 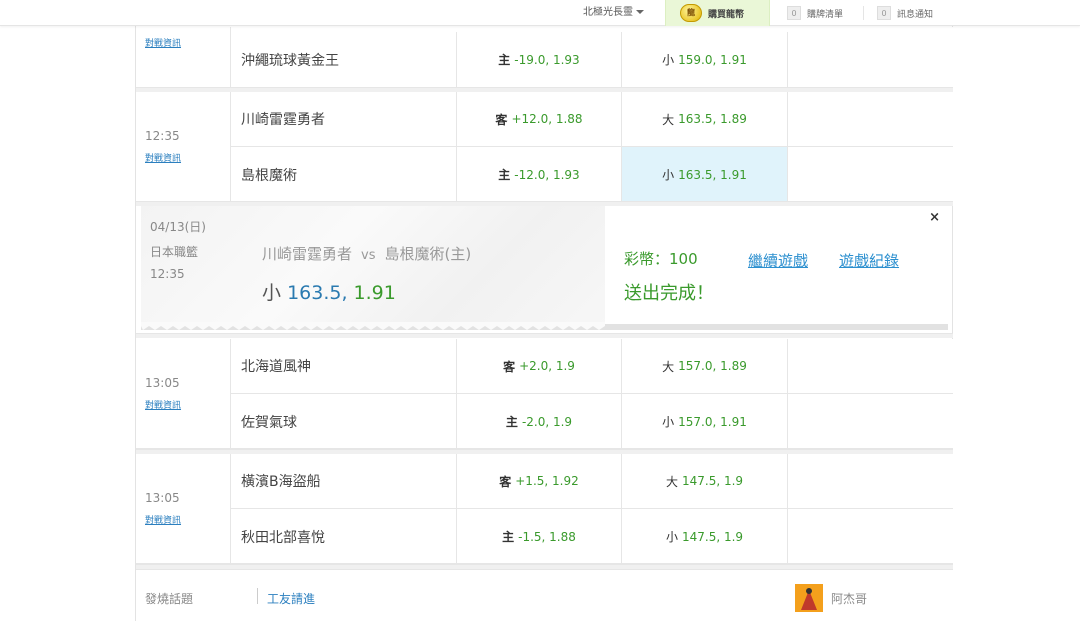 I want to click on handicap-odds-cell: 客 +12.0, 1.88, so click(x=539, y=119).